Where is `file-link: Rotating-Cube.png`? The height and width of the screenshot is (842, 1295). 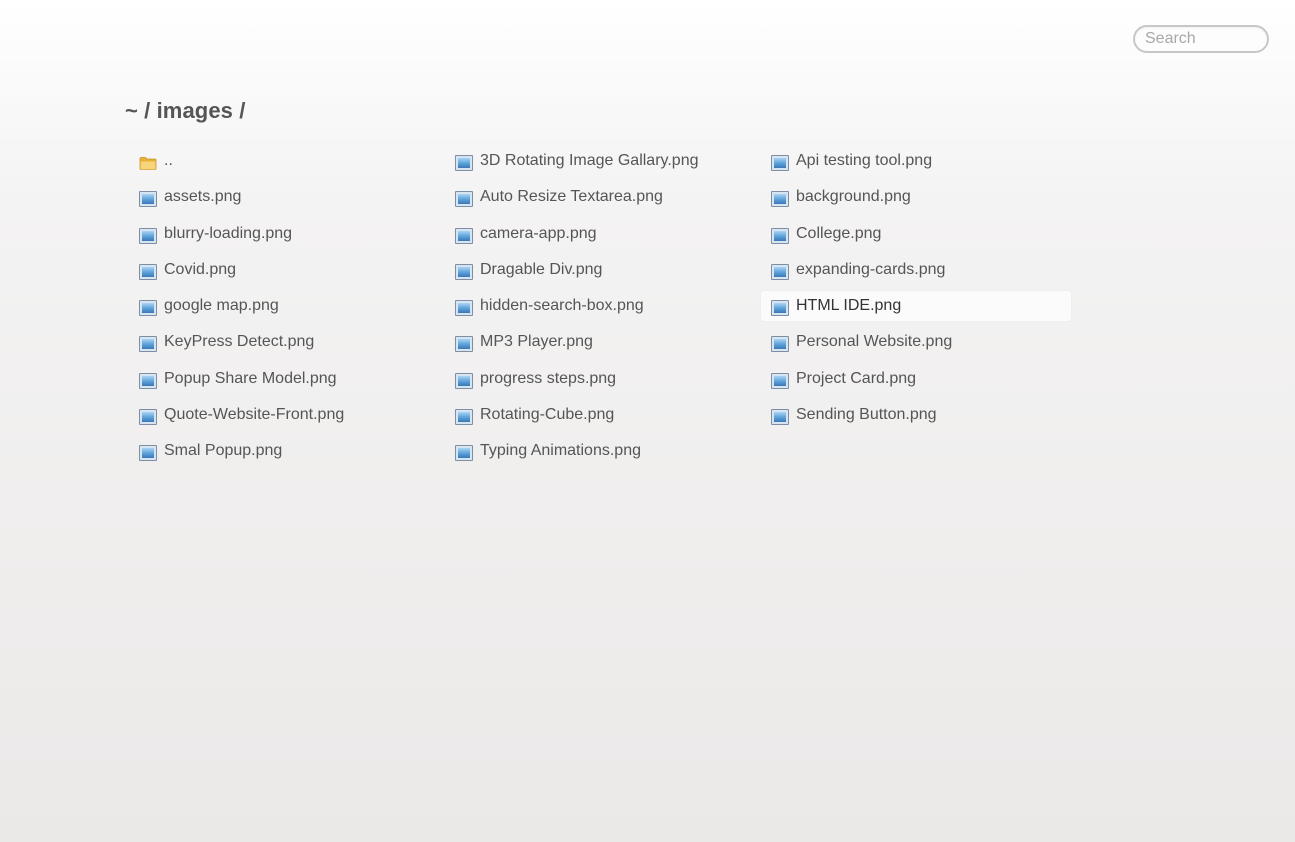
file-link: Rotating-Cube.png is located at coordinates (600, 415).